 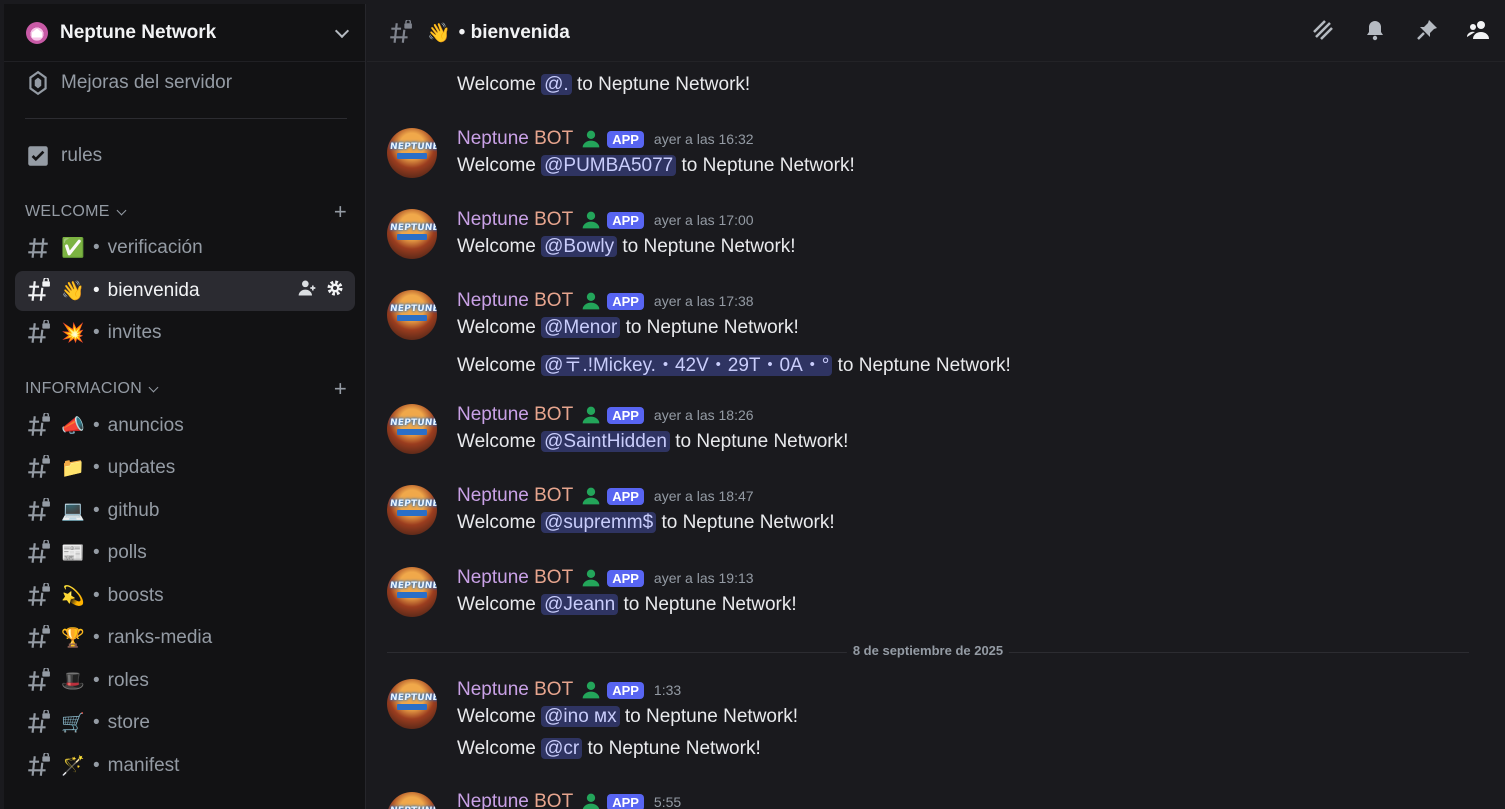 I want to click on sidebar-item-bienvenida: 👋 • bienvenida, so click(x=185, y=291).